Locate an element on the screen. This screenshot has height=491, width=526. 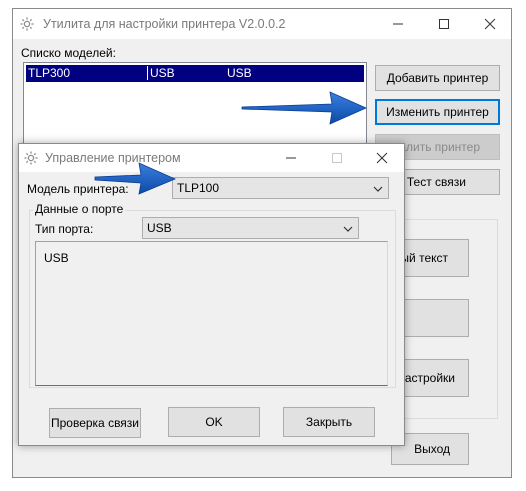
port-type-select: USB is located at coordinates (250, 228).